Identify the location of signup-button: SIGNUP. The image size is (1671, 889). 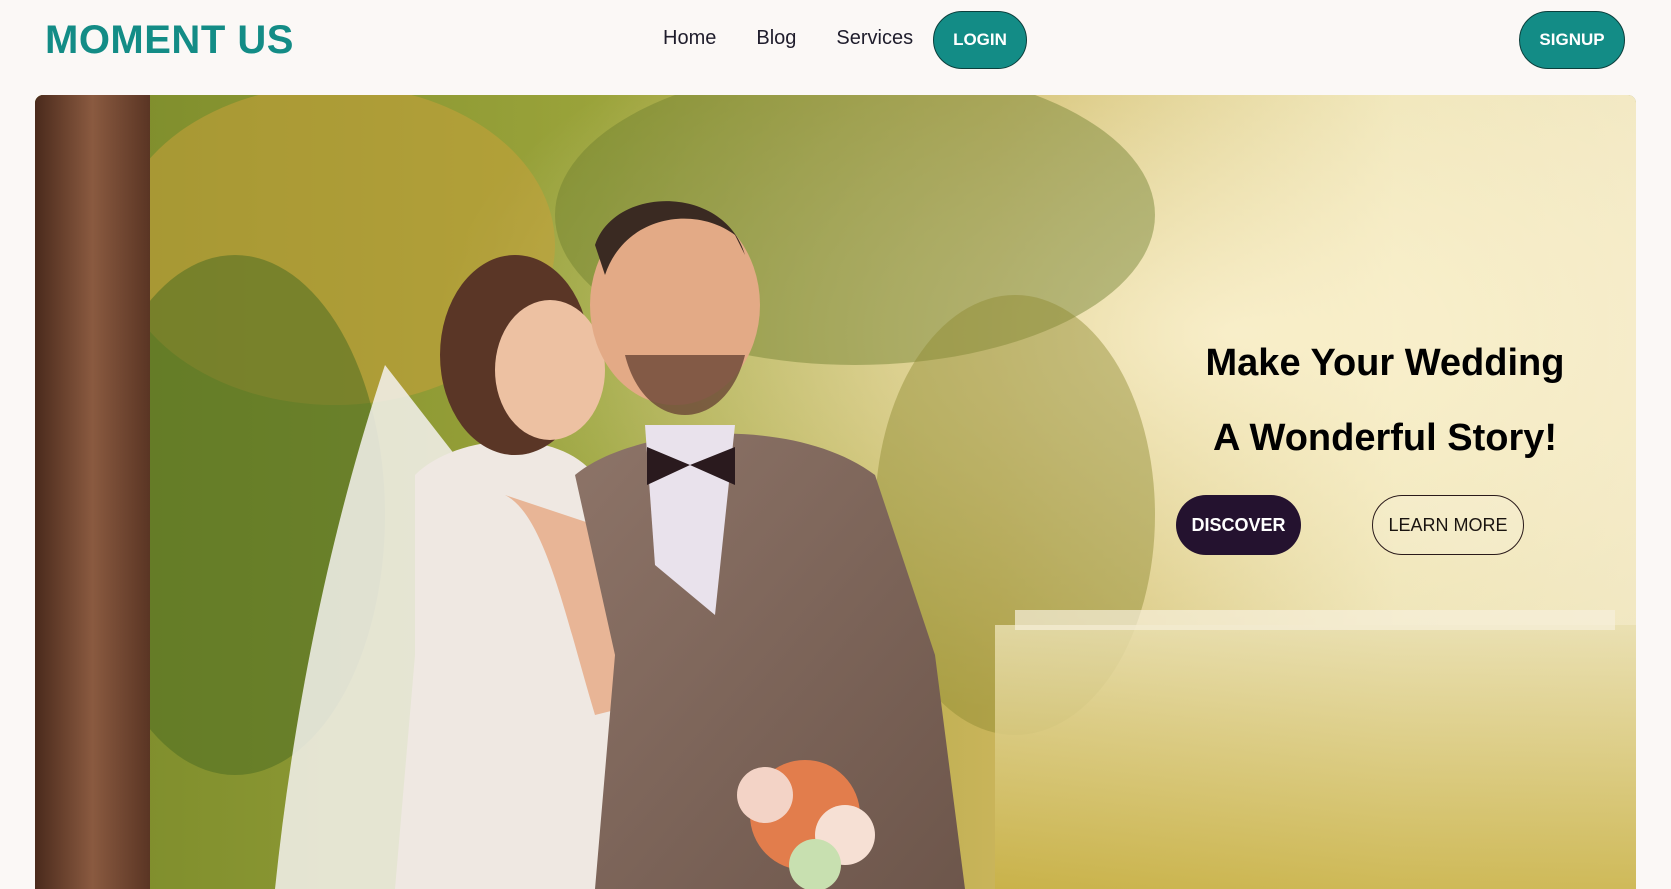
(1572, 40).